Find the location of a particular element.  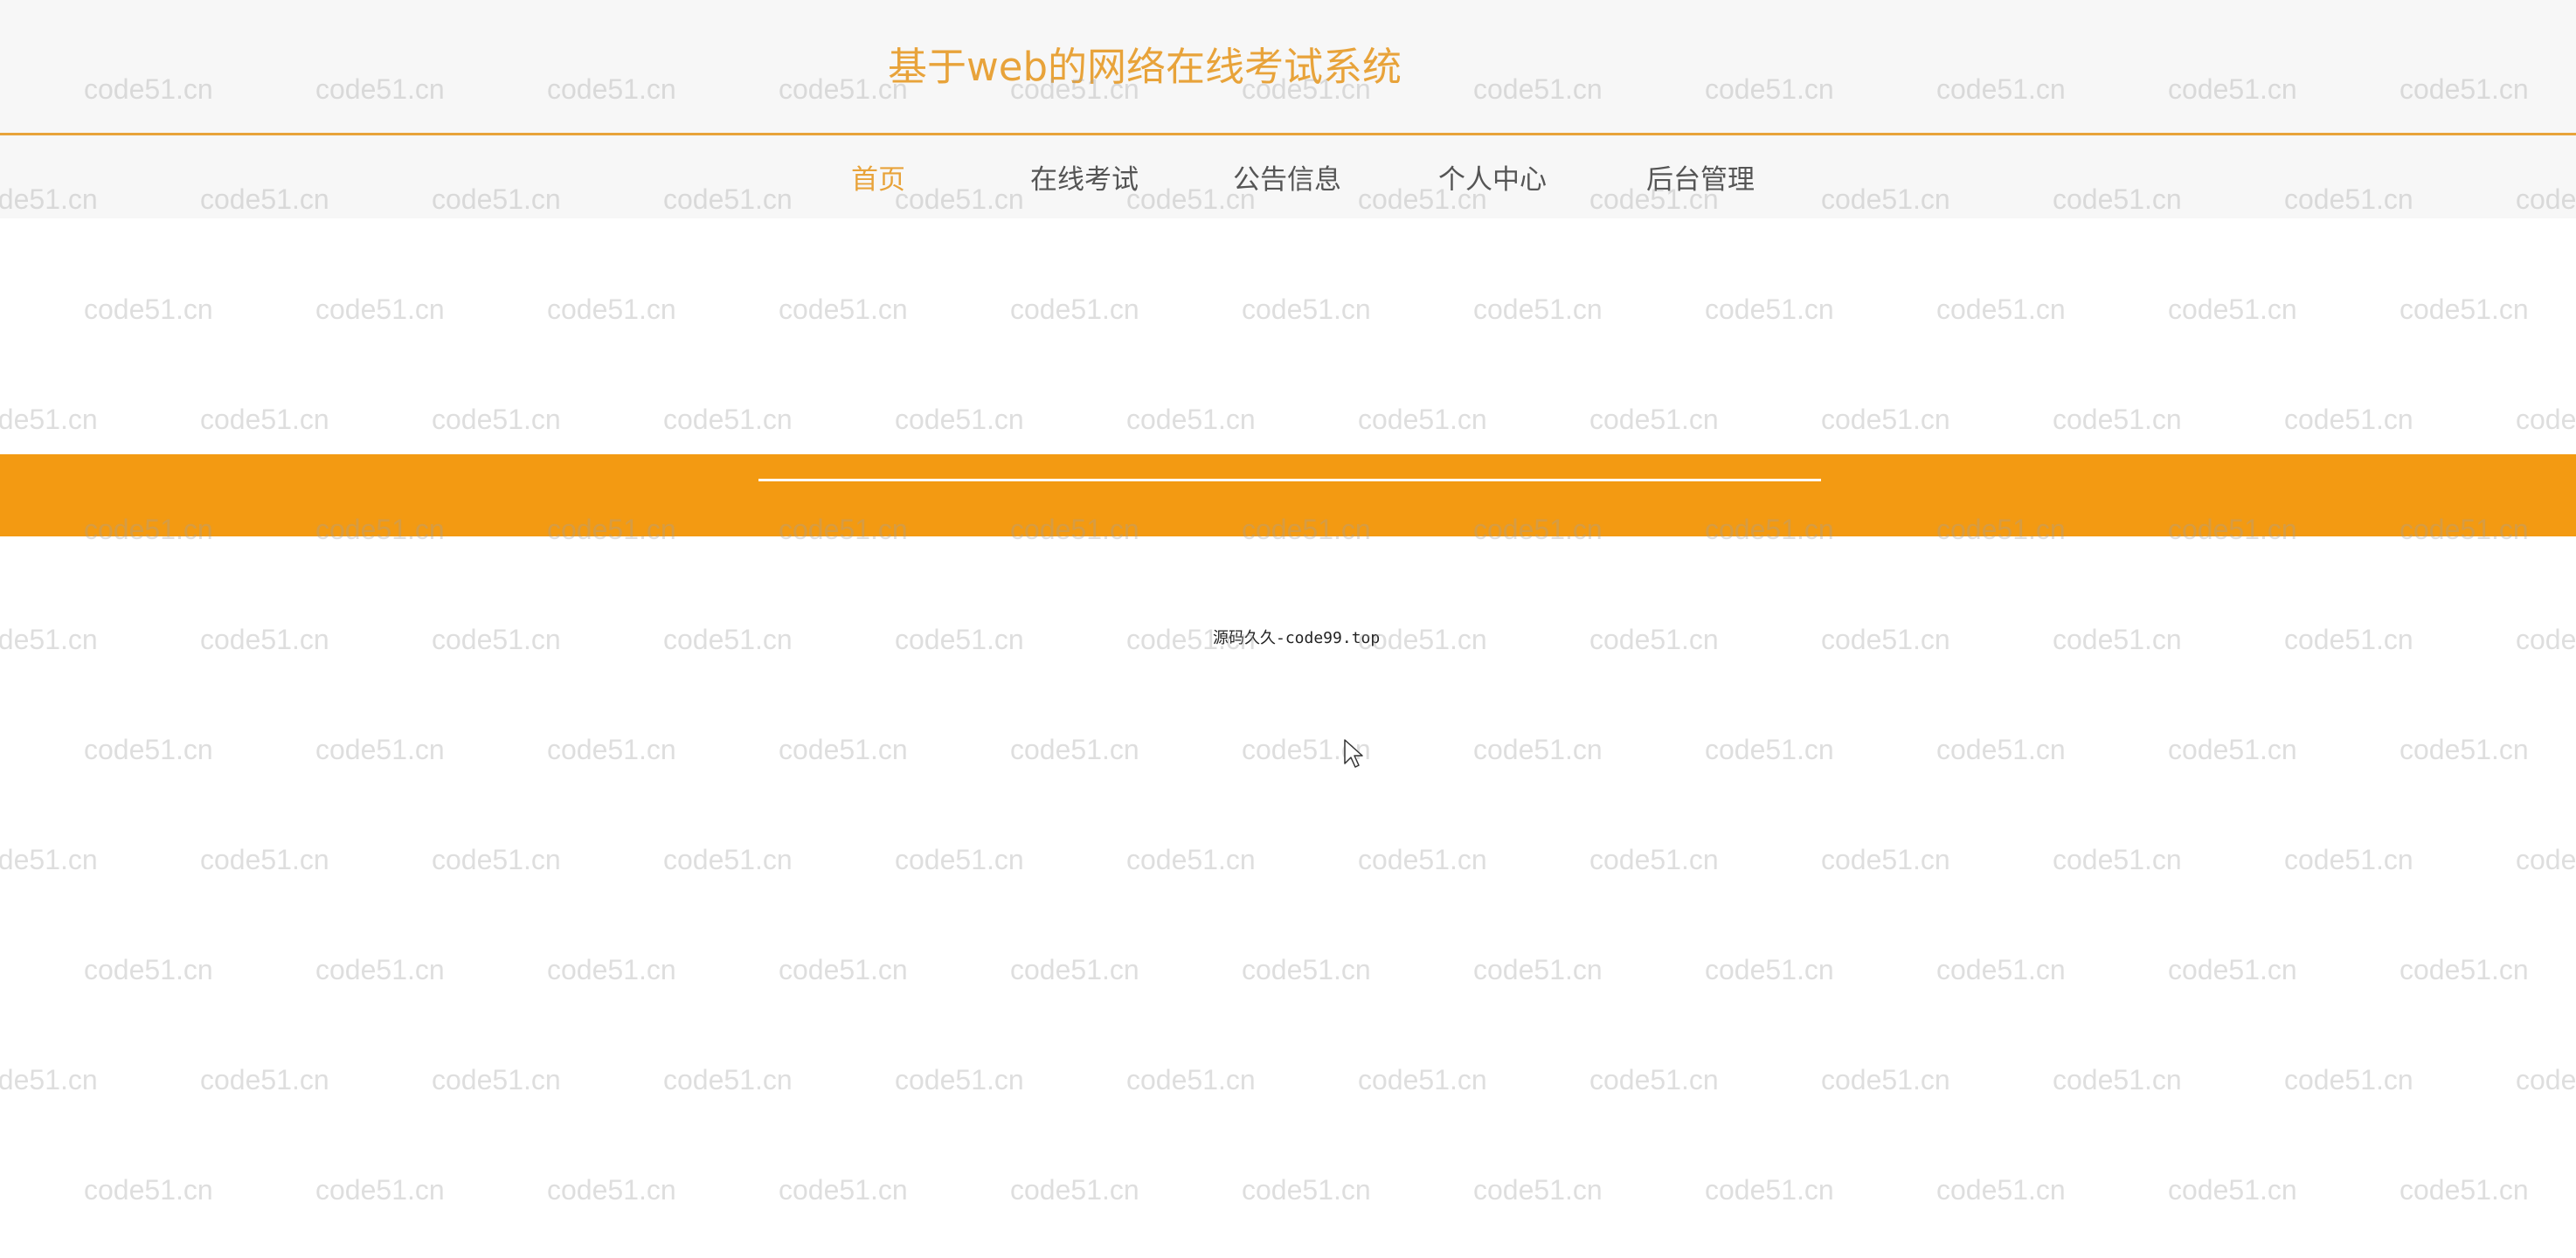

site-title: 基于web的网络在线考试系统 is located at coordinates (1145, 67).